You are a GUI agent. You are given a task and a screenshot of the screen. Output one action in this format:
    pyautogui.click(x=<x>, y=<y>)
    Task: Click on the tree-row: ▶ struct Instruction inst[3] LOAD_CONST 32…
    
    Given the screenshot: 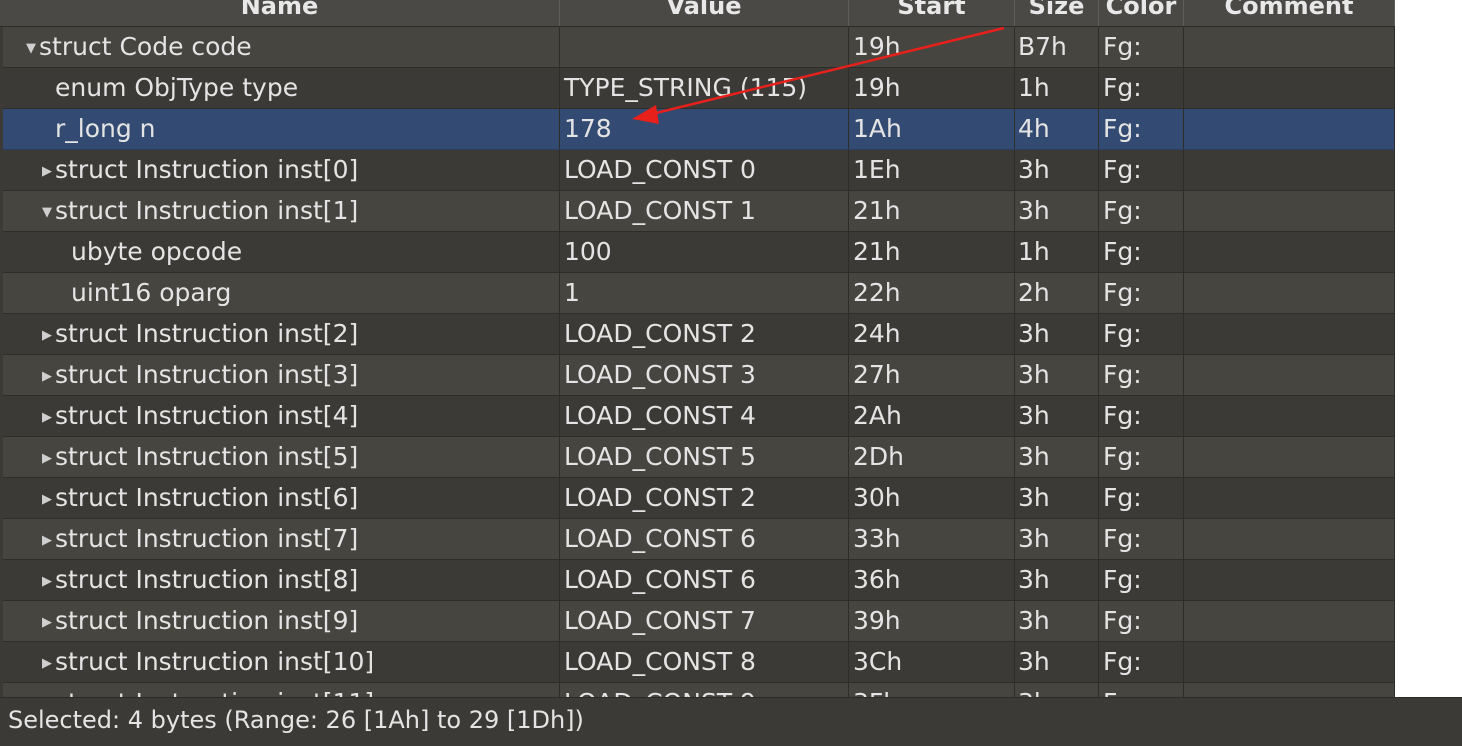 What is the action you would take?
    pyautogui.click(x=699, y=375)
    